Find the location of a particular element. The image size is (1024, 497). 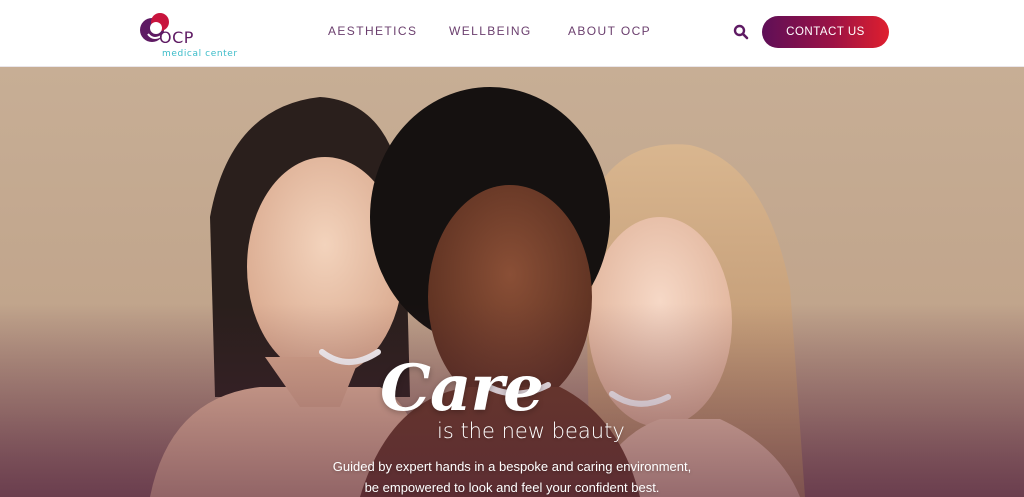

contact-us-button: CONTACT US is located at coordinates (825, 32).